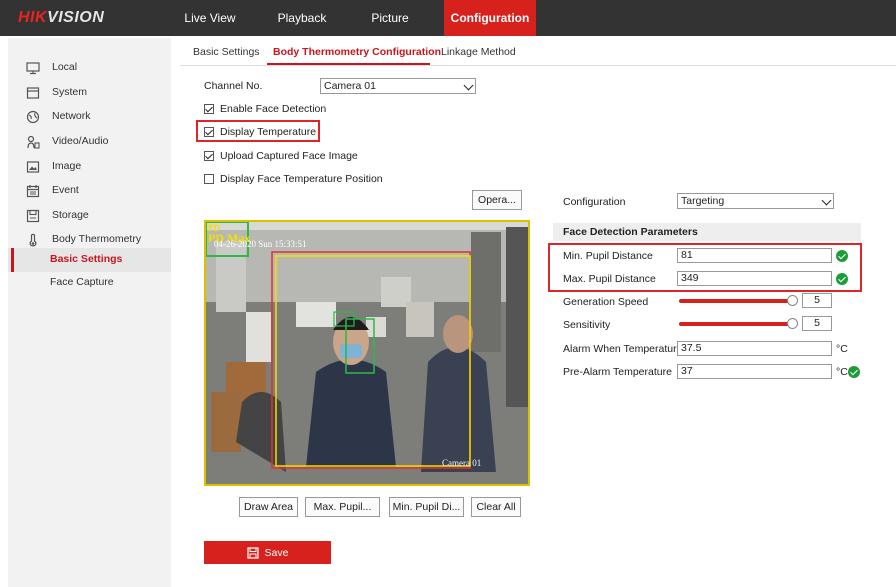 This screenshot has width=896, height=587. Describe the element at coordinates (754, 278) in the screenshot. I see `max-pupil-distance-input: 349` at that location.